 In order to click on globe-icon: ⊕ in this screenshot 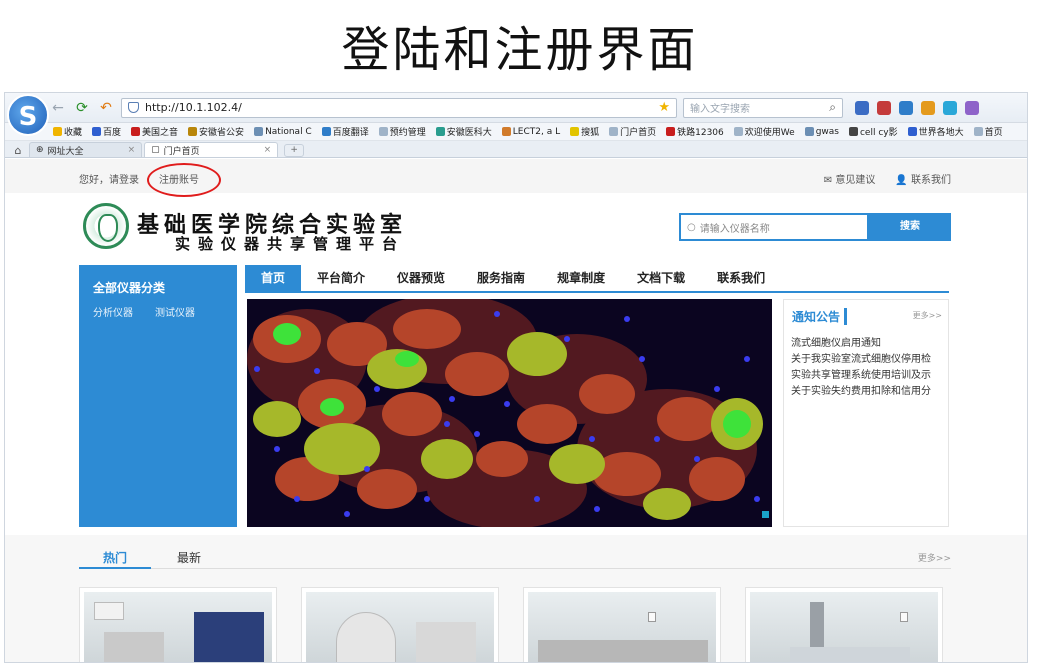, I will do `click(40, 150)`.